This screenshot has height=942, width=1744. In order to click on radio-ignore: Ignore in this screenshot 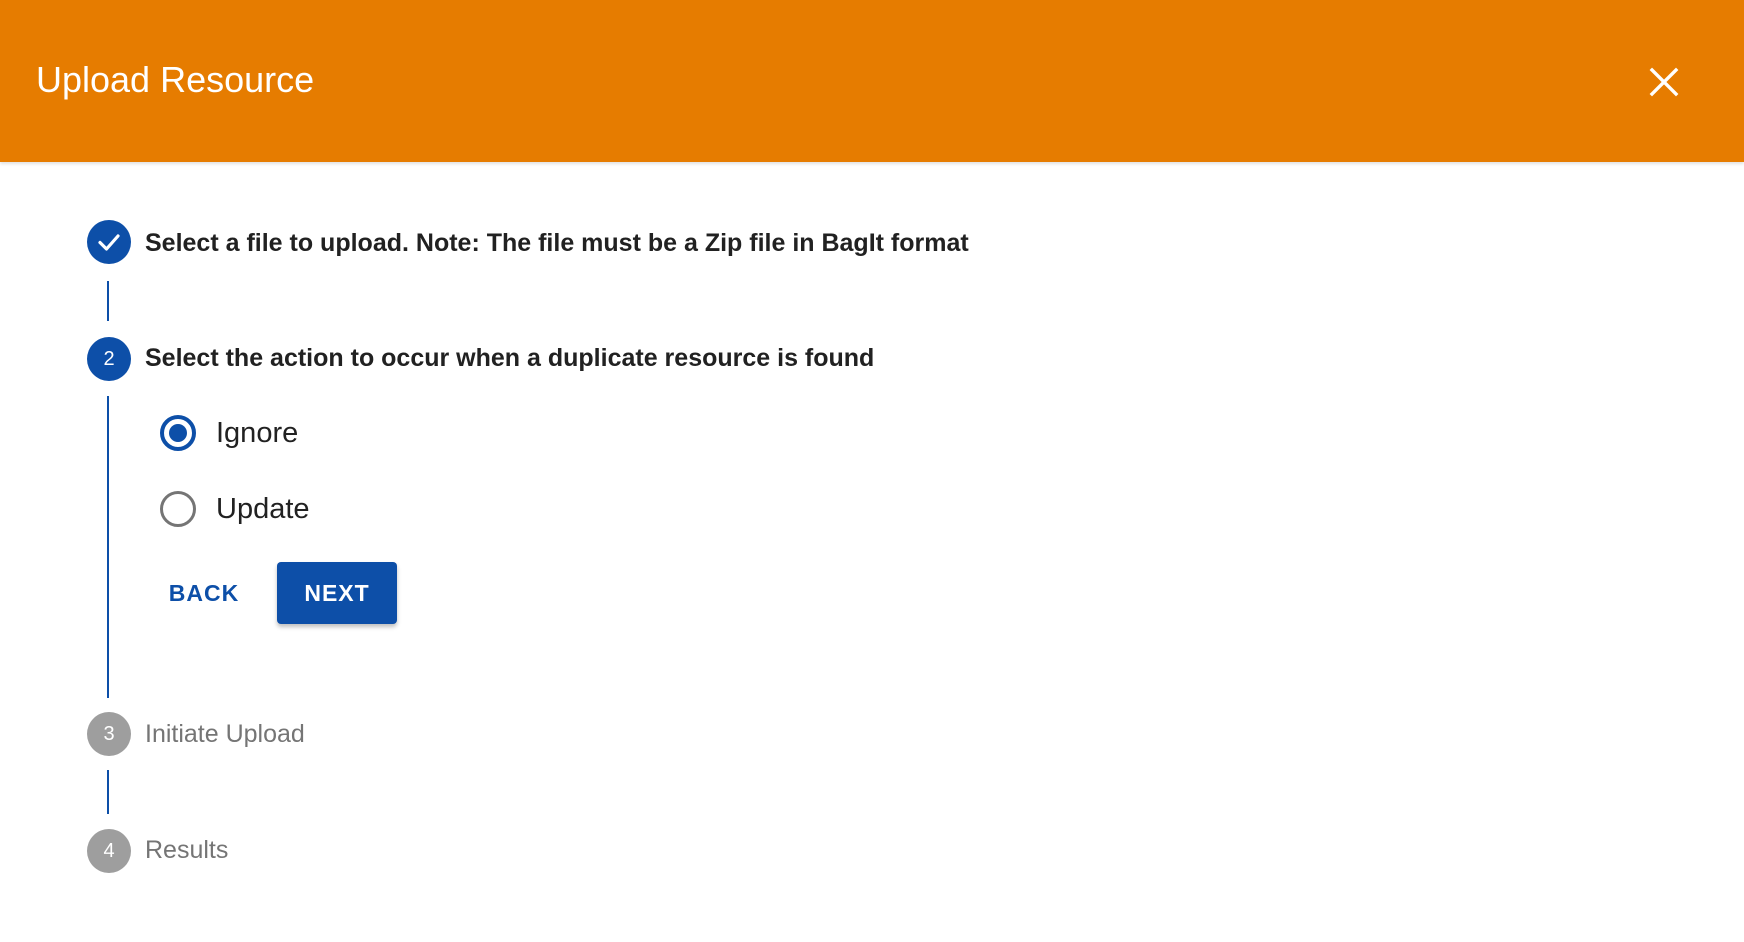, I will do `click(229, 433)`.